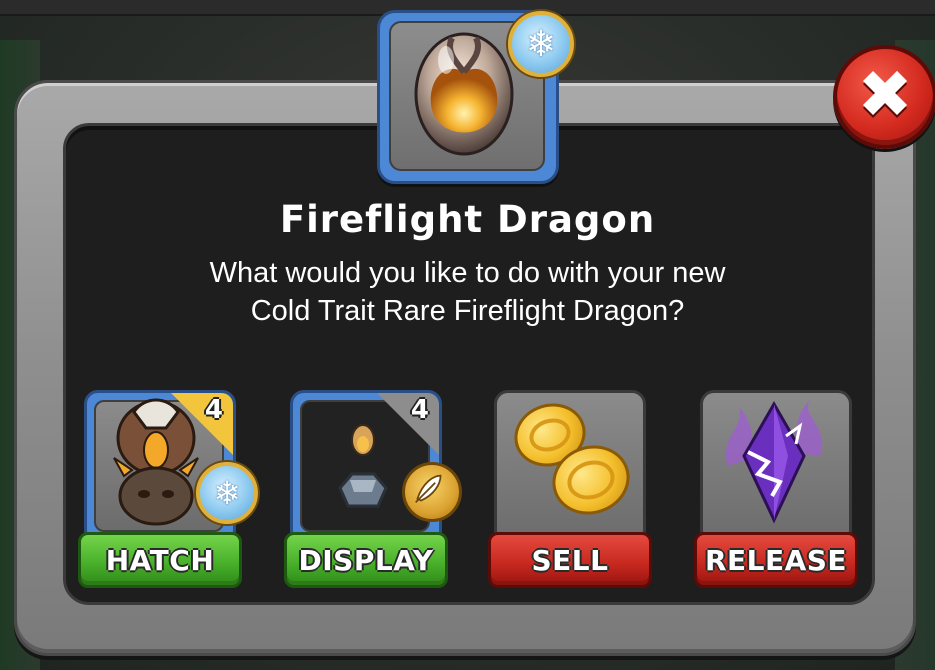 Image resolution: width=935 pixels, height=670 pixels. Describe the element at coordinates (419, 410) in the screenshot. I see `display-count: 4` at that location.